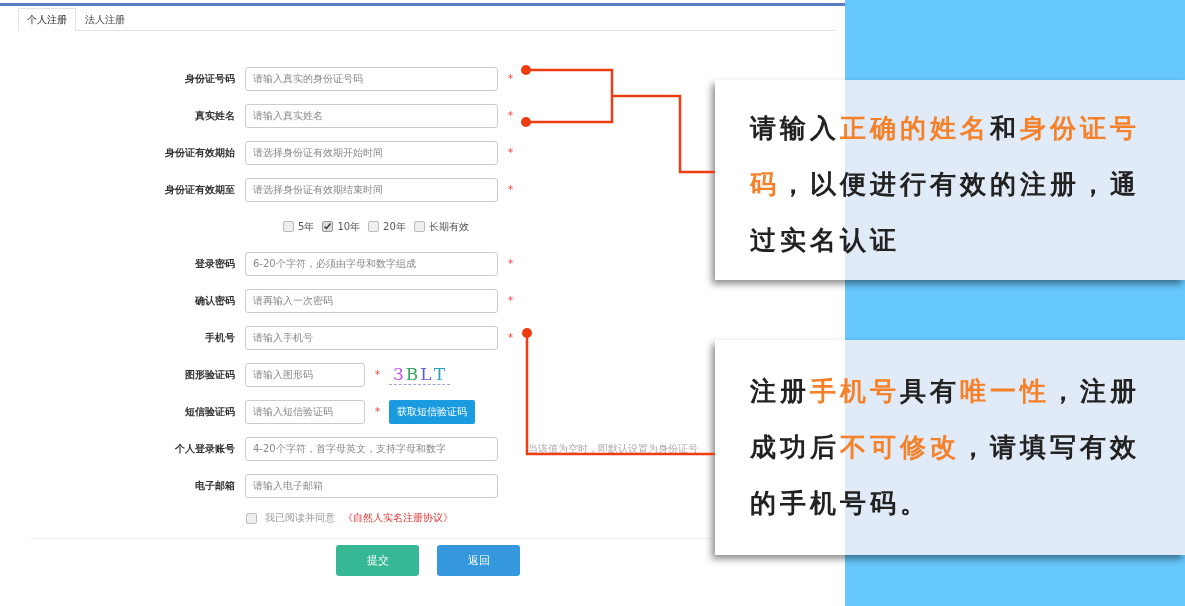  I want to click on field-label: 登录密码, so click(215, 263).